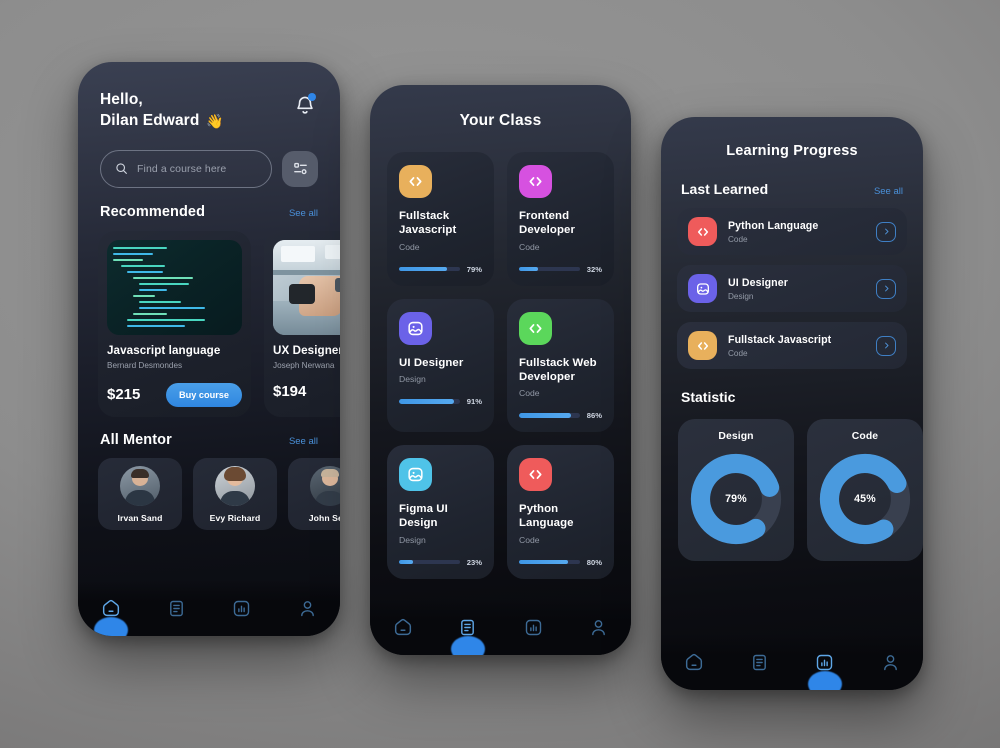 The width and height of the screenshot is (1000, 748). I want to click on course-thumbnail-code, so click(174, 287).